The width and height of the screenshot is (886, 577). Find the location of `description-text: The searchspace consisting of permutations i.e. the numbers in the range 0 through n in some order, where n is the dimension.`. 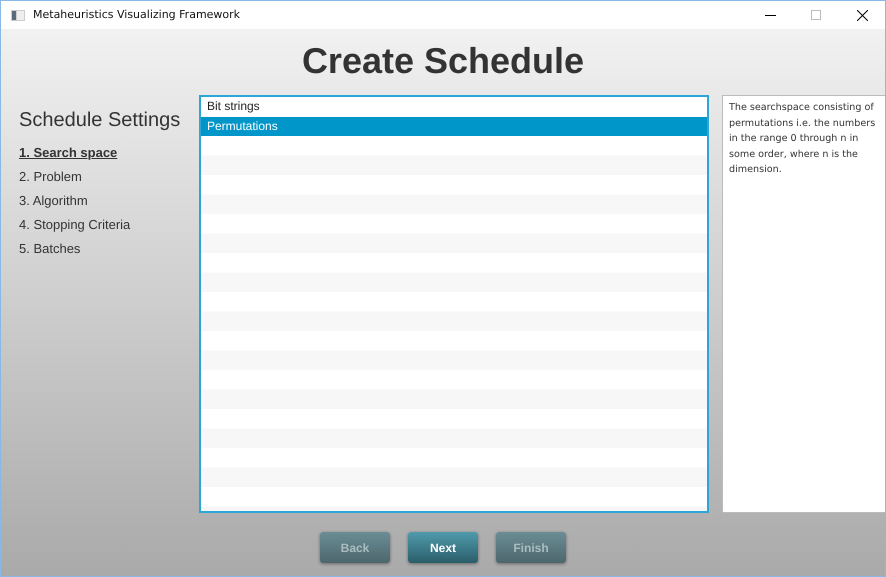

description-text: The searchspace consisting of permutations i.e. the numbers in the range 0 through n in some order, where n is the dimension. is located at coordinates (803, 304).